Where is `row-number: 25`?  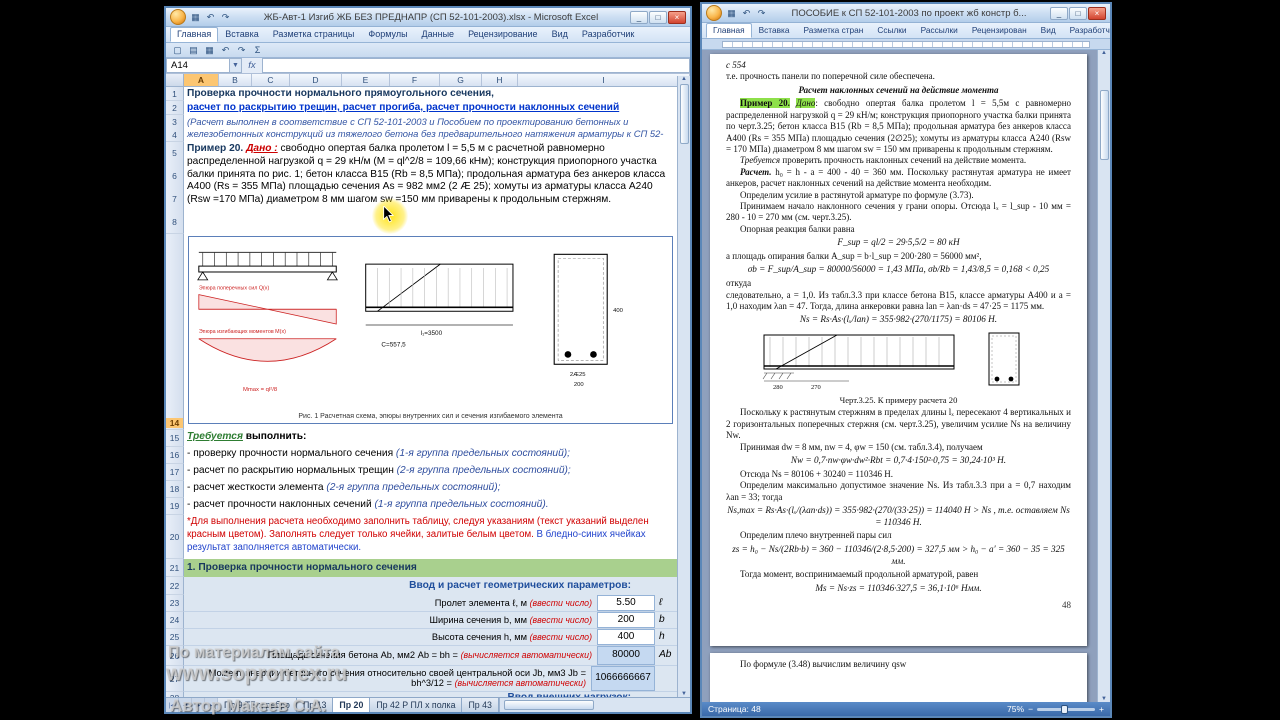
row-number: 25 is located at coordinates (174, 637).